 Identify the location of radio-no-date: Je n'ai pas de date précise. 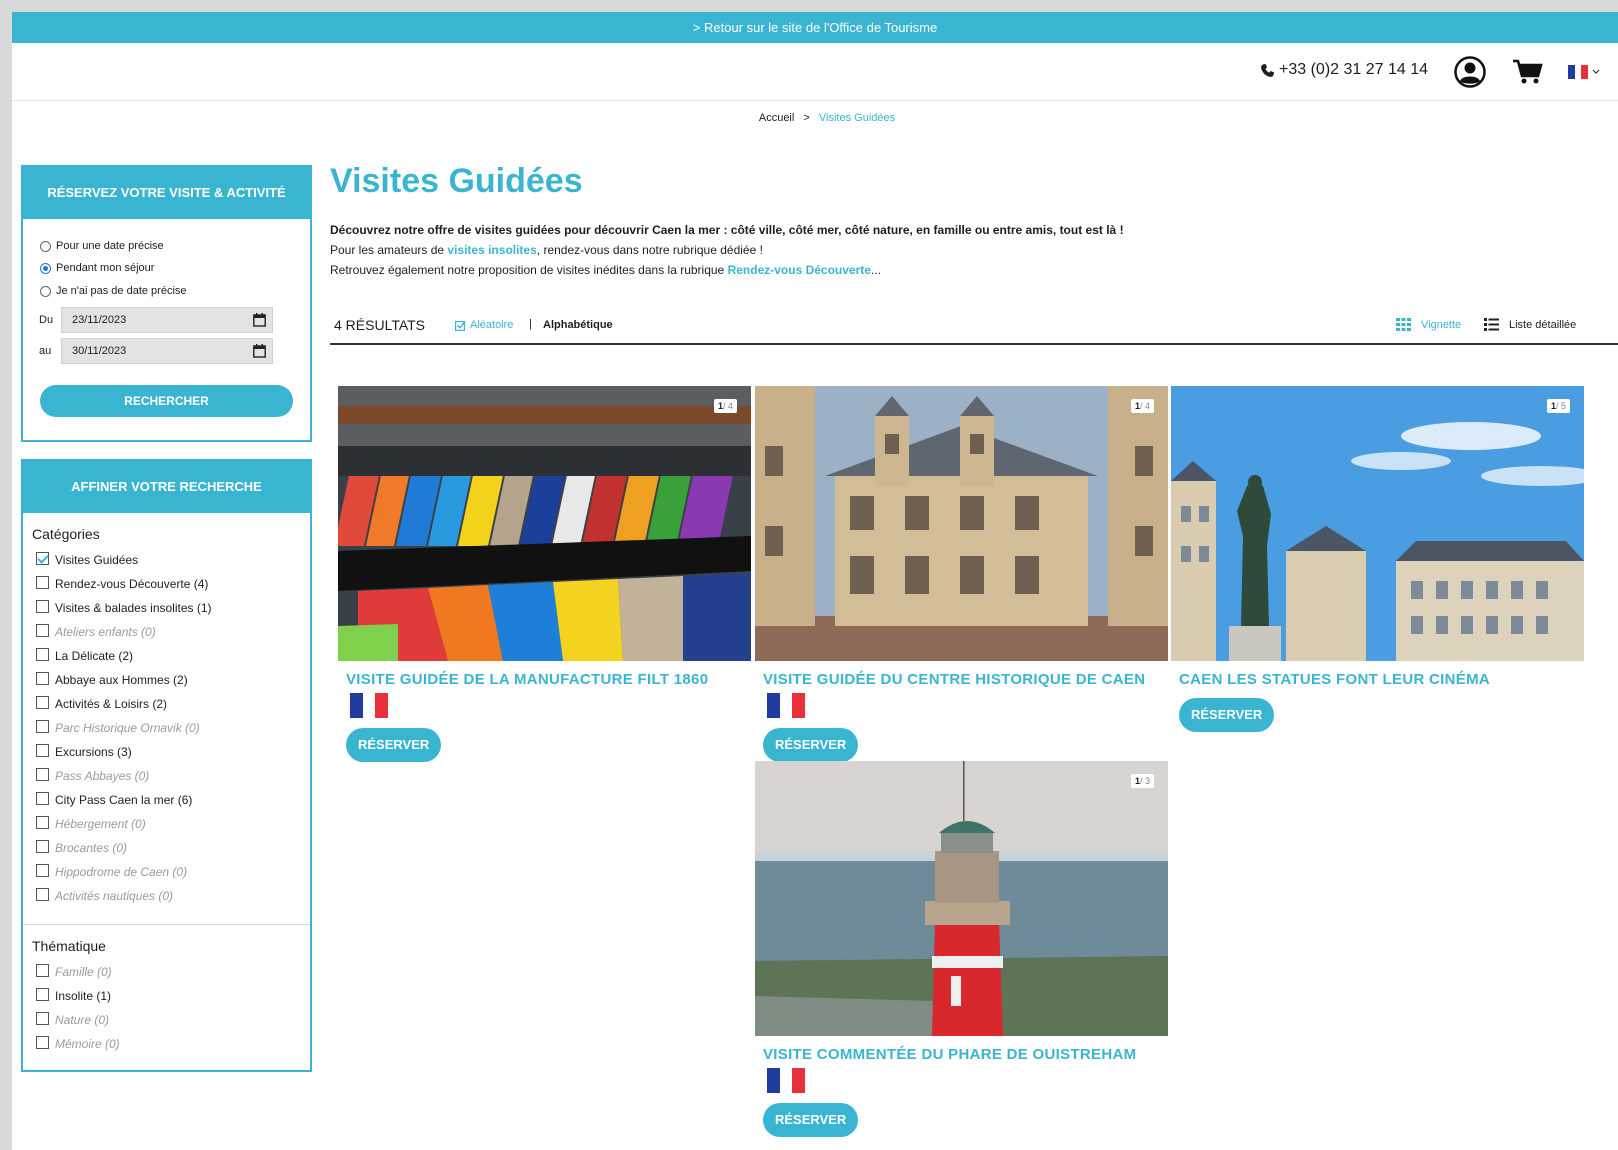
(113, 291).